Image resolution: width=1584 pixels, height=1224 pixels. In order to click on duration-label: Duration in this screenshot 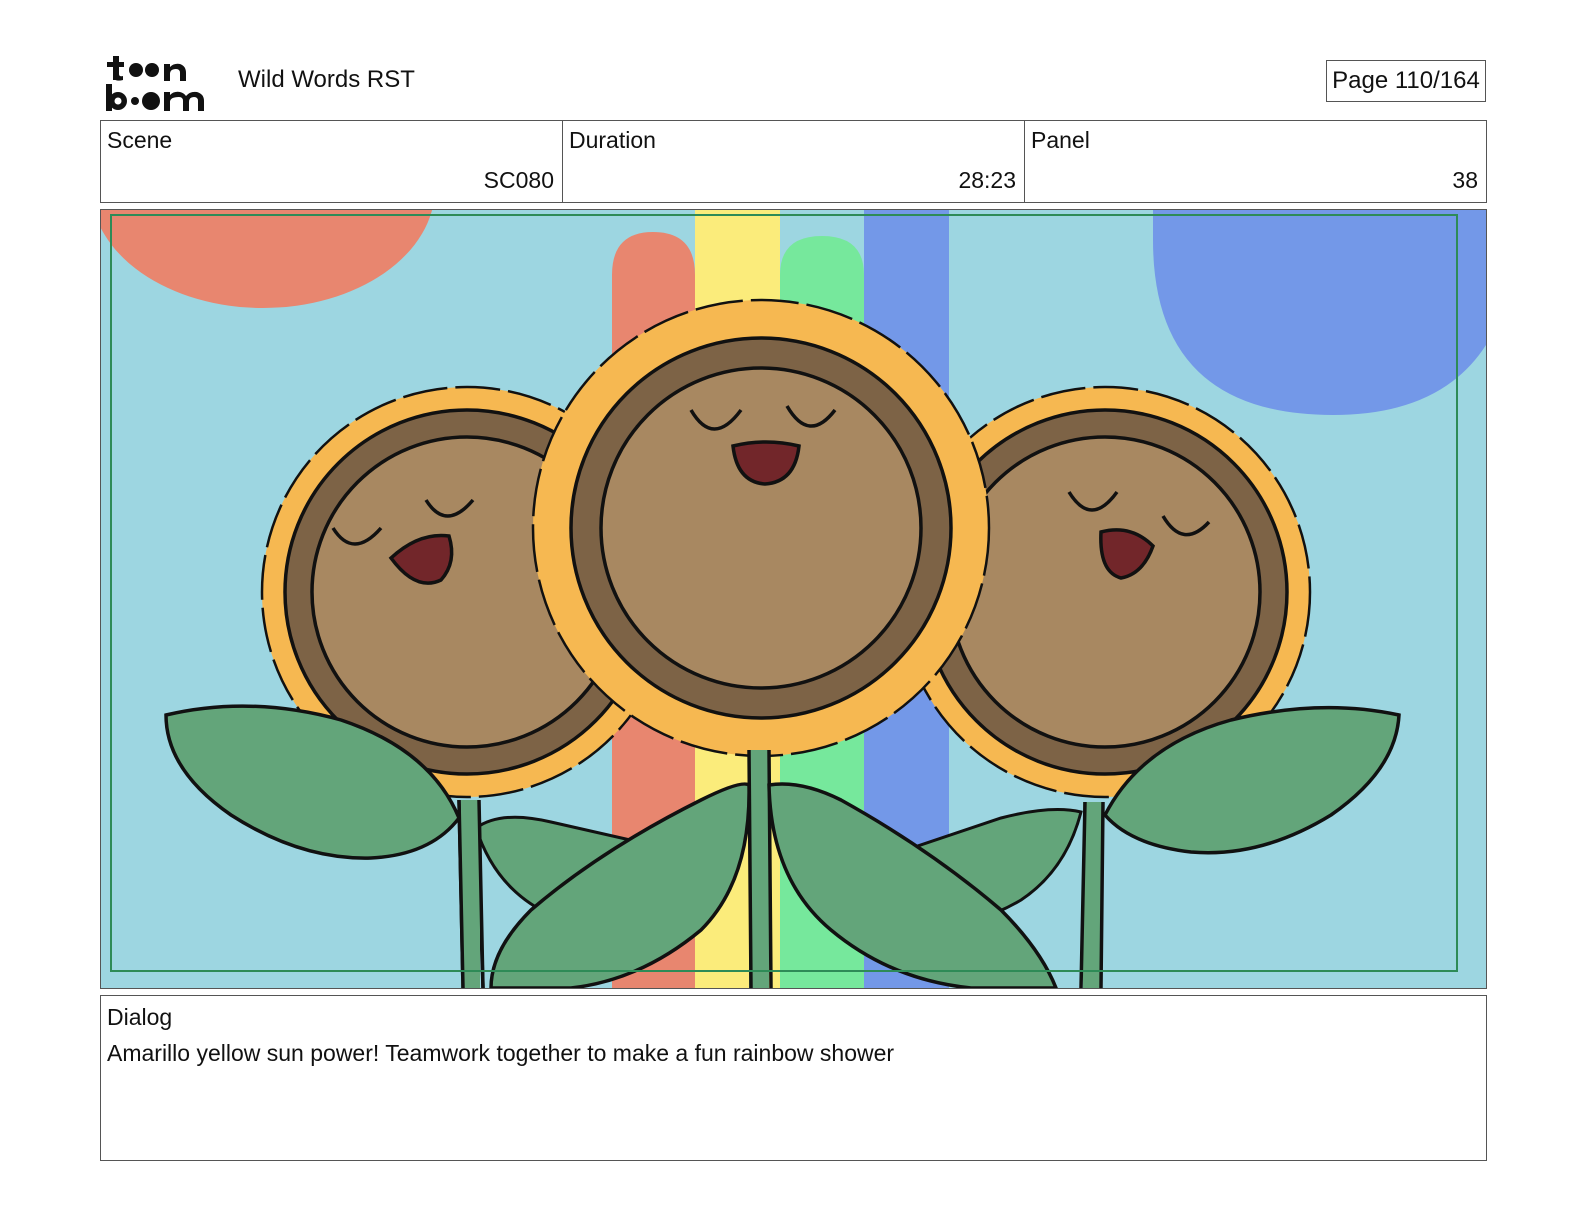, I will do `click(612, 140)`.